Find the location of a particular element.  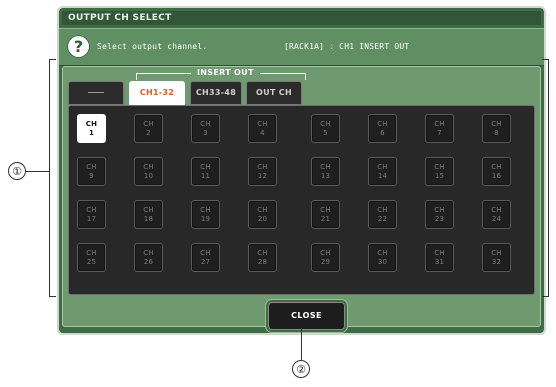

channel-button-11: CH 11 is located at coordinates (205, 171).